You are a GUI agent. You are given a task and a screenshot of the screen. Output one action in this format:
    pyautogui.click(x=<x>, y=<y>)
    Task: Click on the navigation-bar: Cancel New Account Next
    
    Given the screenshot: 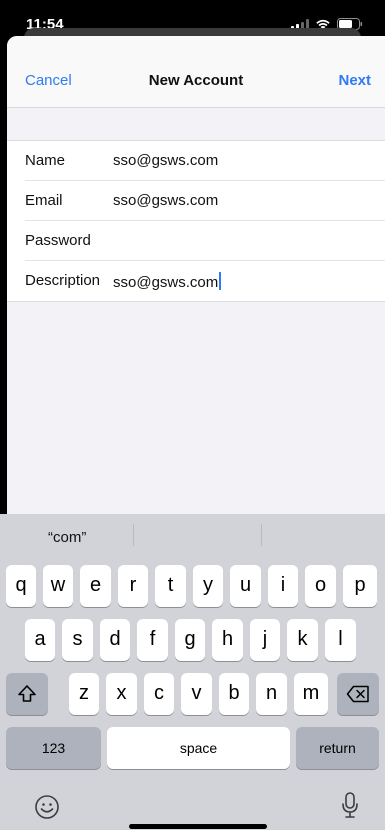 What is the action you would take?
    pyautogui.click(x=196, y=72)
    